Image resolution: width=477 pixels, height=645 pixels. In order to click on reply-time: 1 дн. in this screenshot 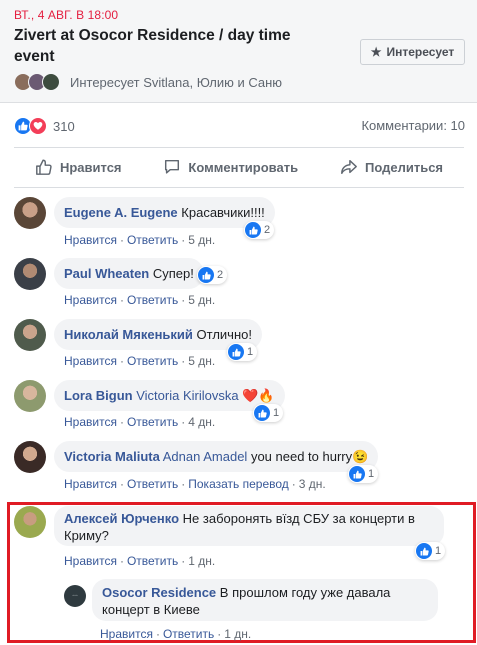, I will do `click(237, 634)`.